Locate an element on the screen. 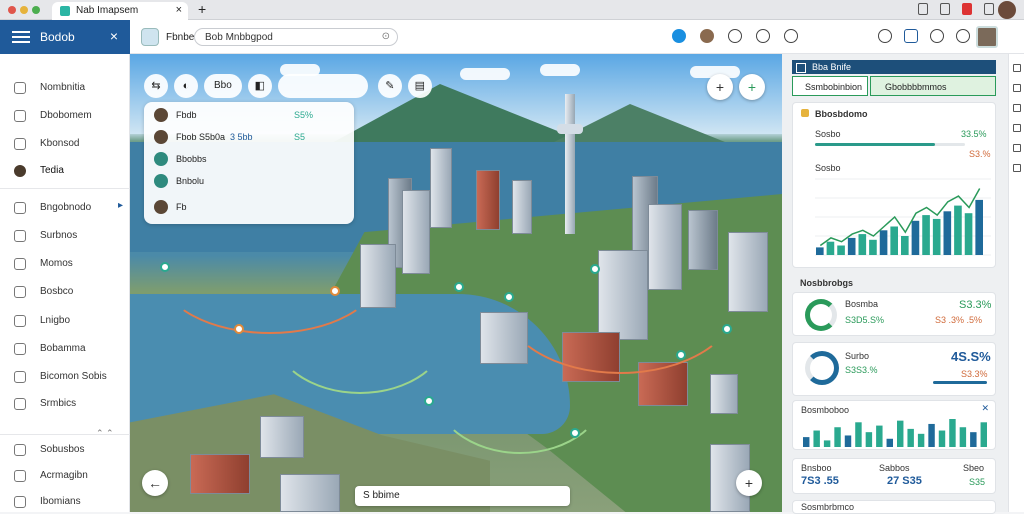 The image size is (1024, 514). sidebar-item-7: Momos is located at coordinates (43, 265).